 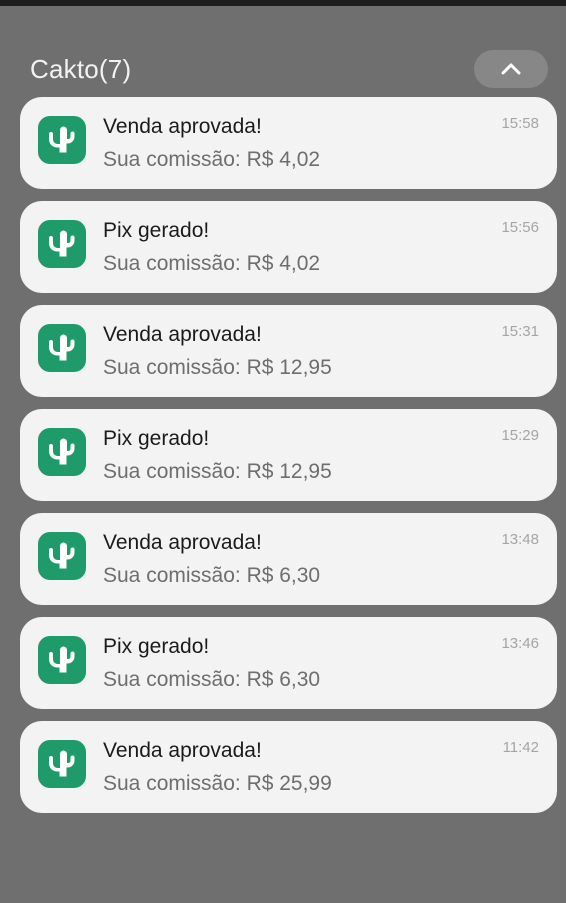 I want to click on notification-card: Pix gerado! Sua comissão: R$ 12,95 15:29, so click(x=288, y=455).